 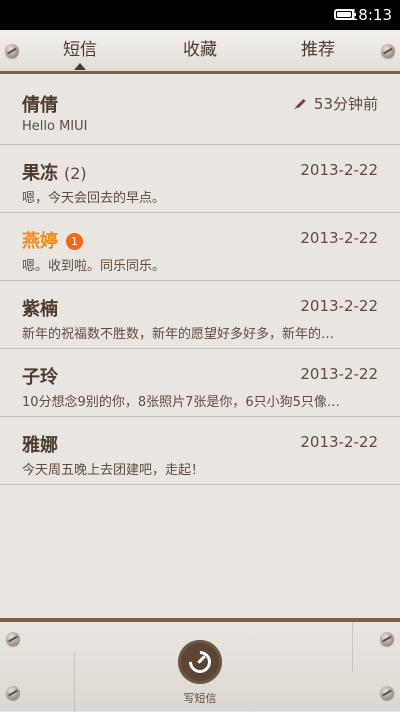 I want to click on tab-messages: 短信, so click(x=80, y=50).